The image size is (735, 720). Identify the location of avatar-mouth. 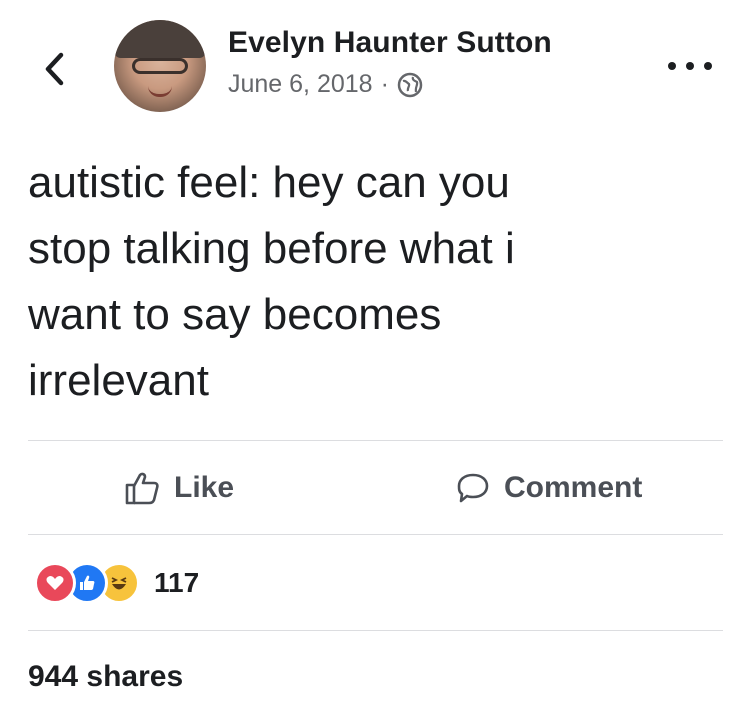
(160, 91).